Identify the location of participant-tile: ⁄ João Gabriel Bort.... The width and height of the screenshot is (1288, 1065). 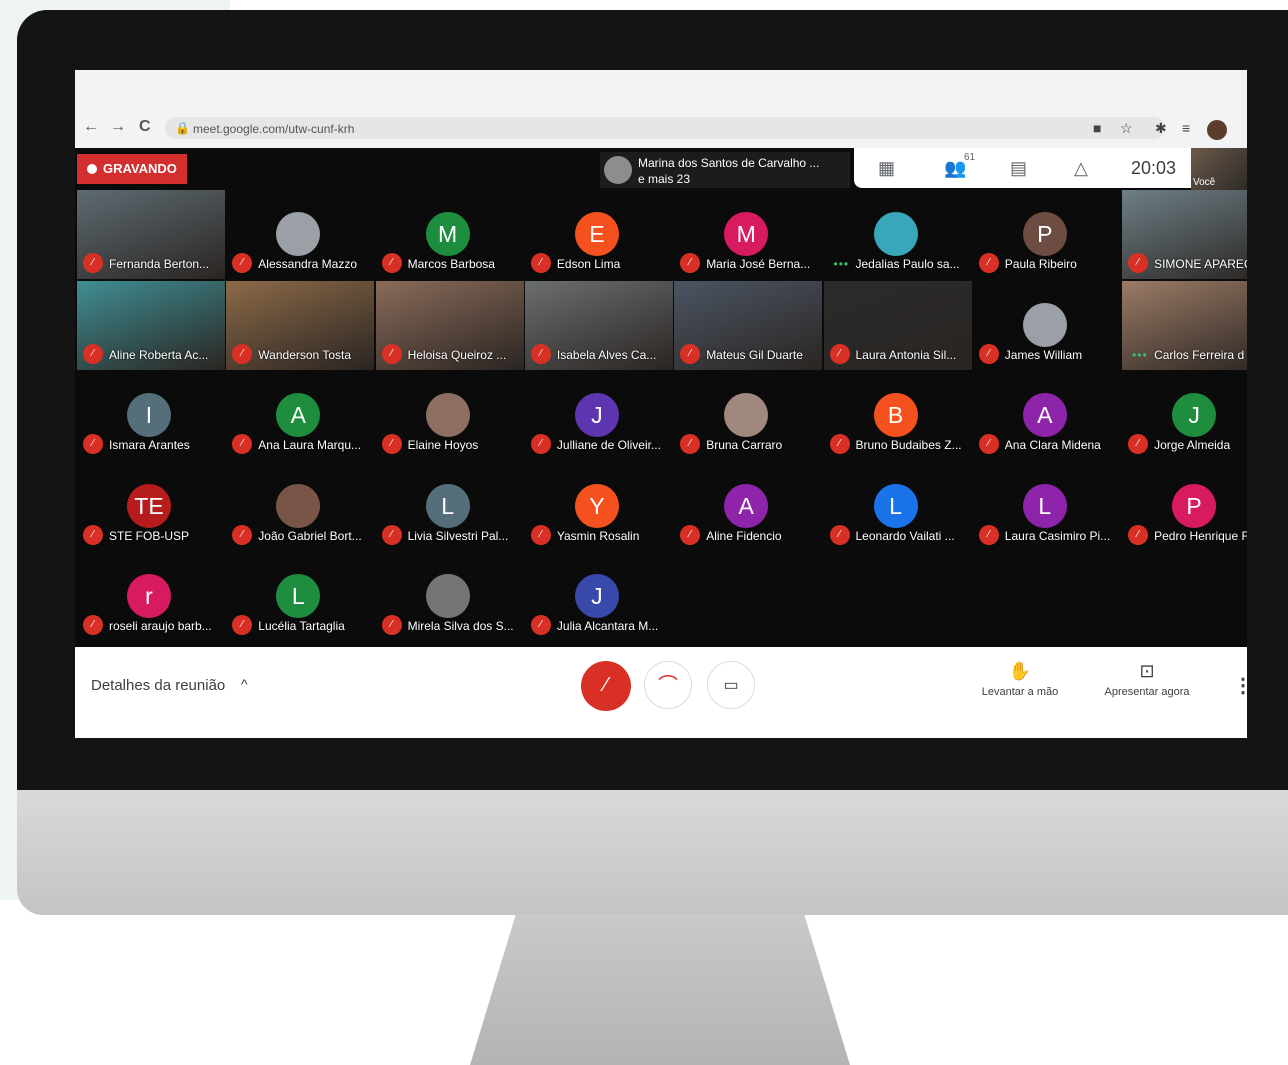
(300, 506).